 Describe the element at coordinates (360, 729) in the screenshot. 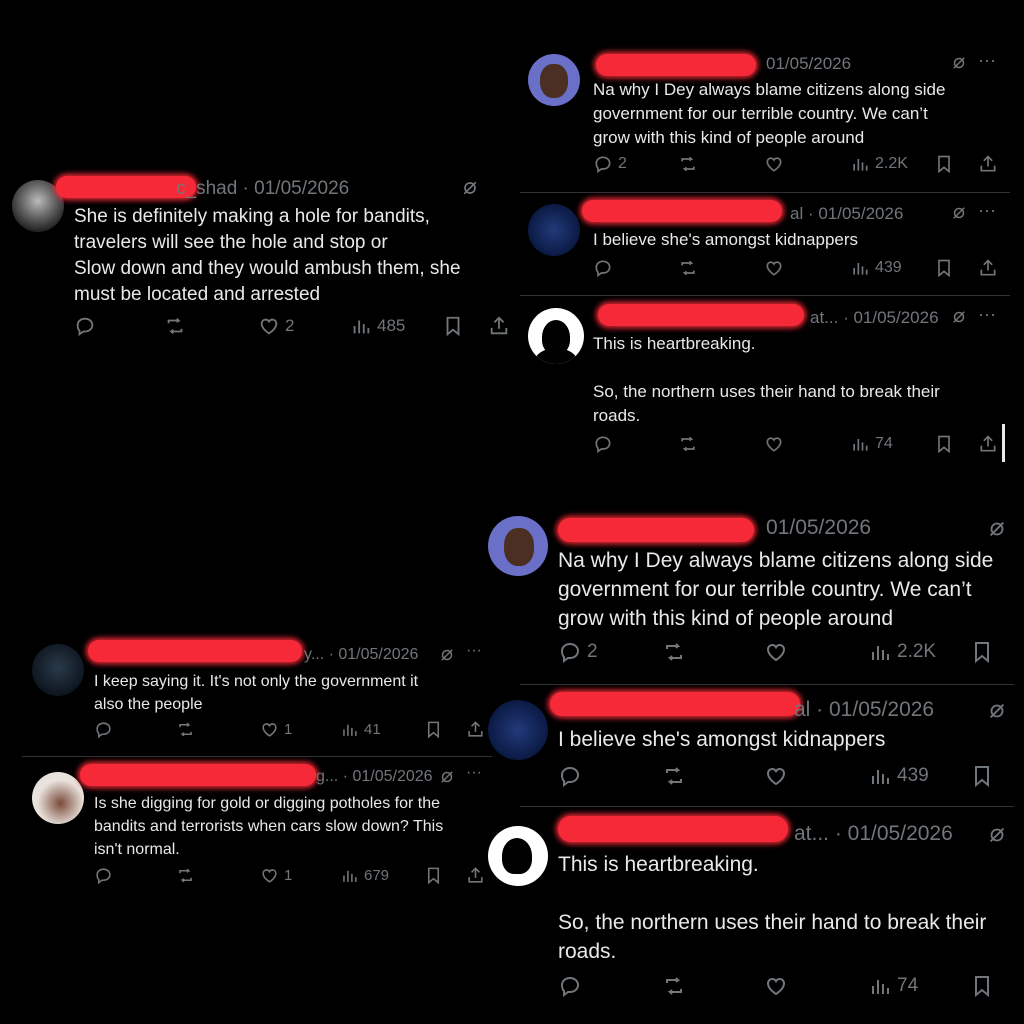

I see `views-button: 41` at that location.